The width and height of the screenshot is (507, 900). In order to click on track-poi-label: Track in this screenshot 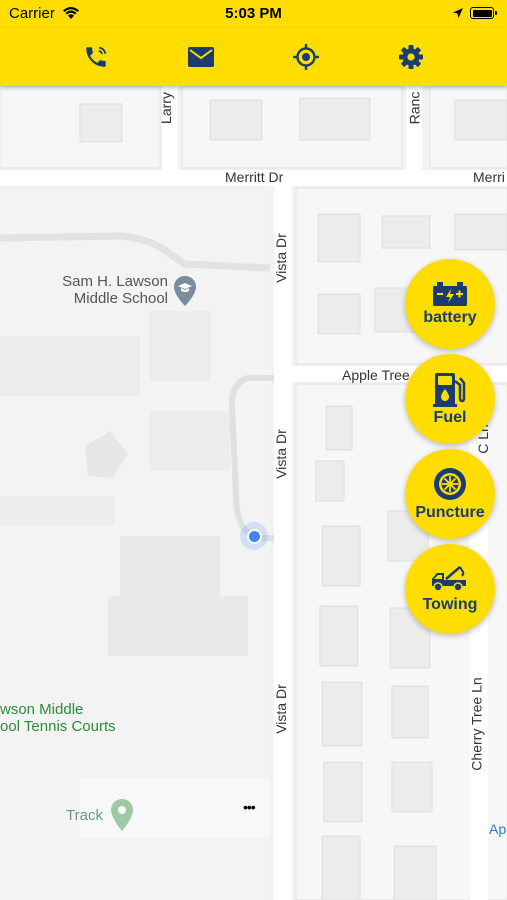, I will do `click(84, 815)`.